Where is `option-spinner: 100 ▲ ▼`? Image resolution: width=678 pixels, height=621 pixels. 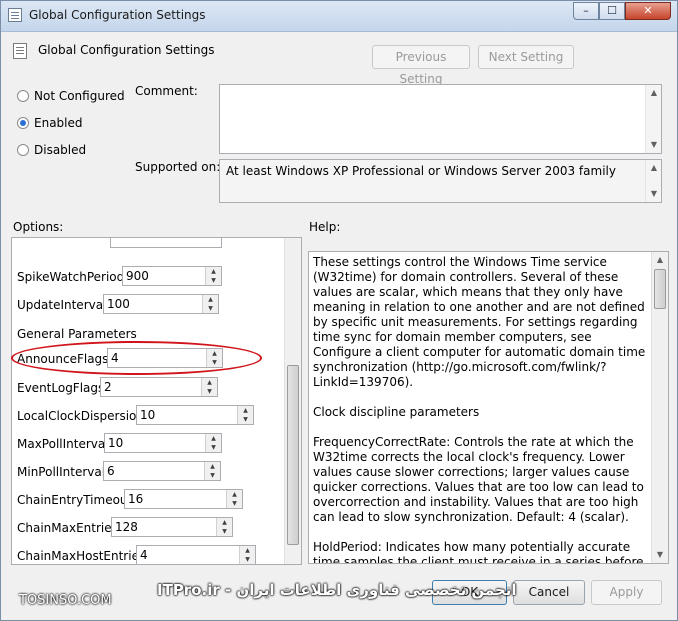
option-spinner: 100 ▲ ▼ is located at coordinates (161, 304).